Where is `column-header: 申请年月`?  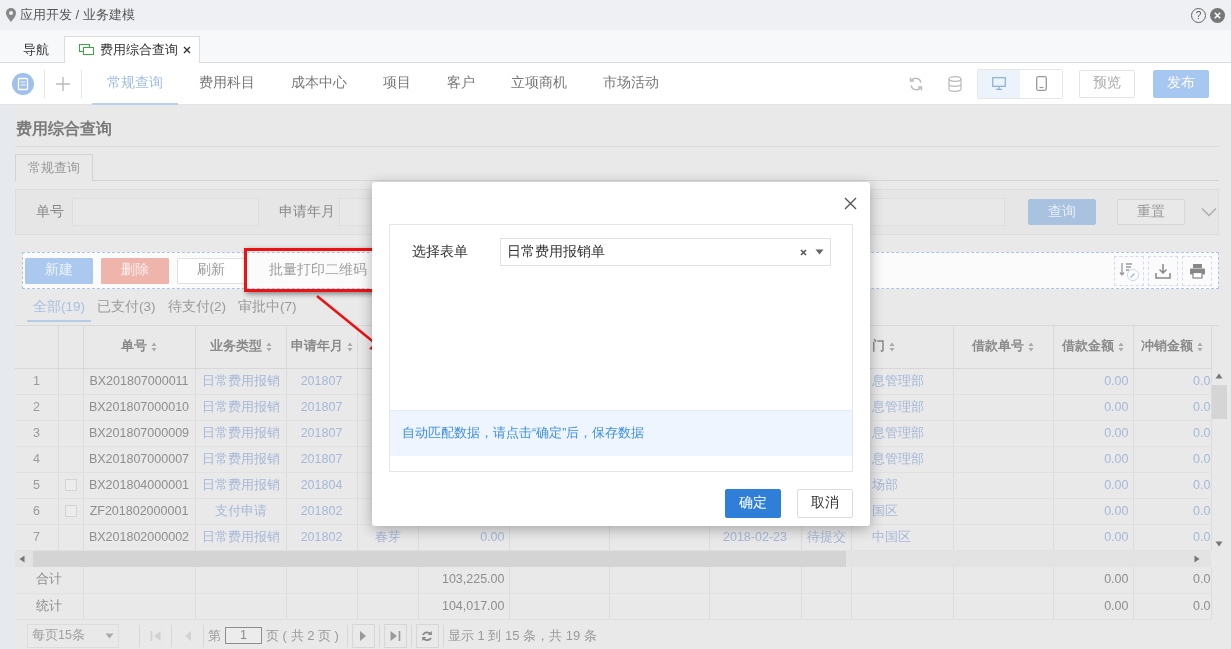
column-header: 申请年月 is located at coordinates (321, 345).